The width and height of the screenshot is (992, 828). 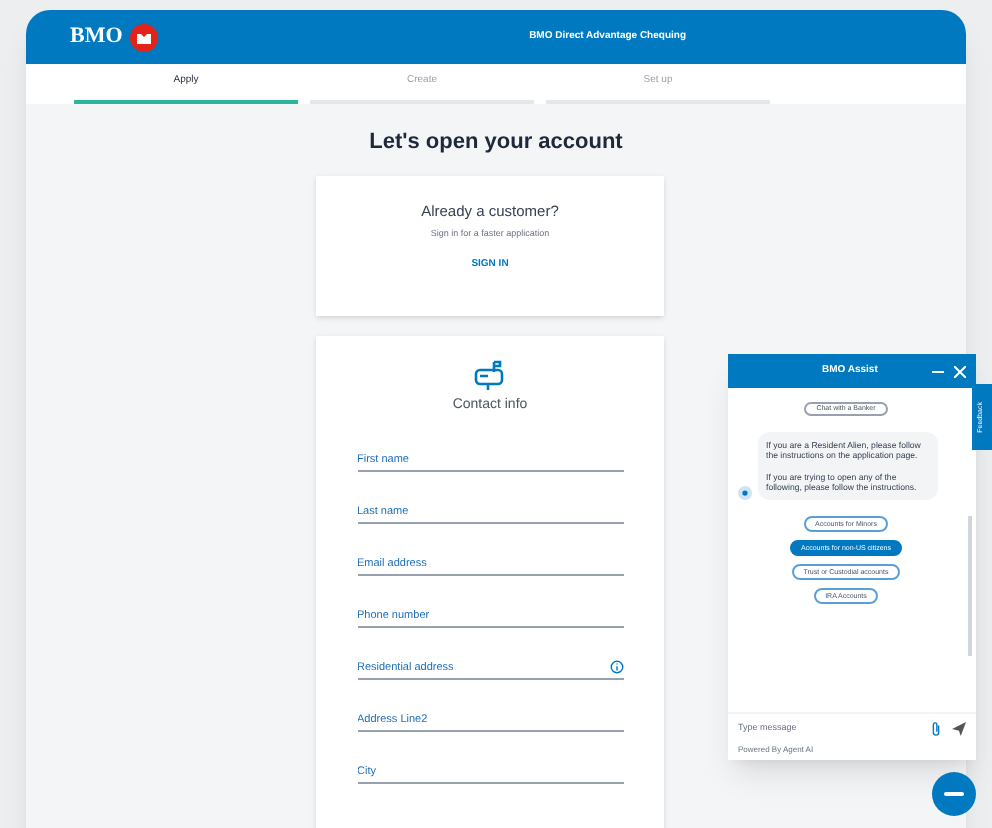 What do you see at coordinates (959, 729) in the screenshot?
I see `send-icon` at bounding box center [959, 729].